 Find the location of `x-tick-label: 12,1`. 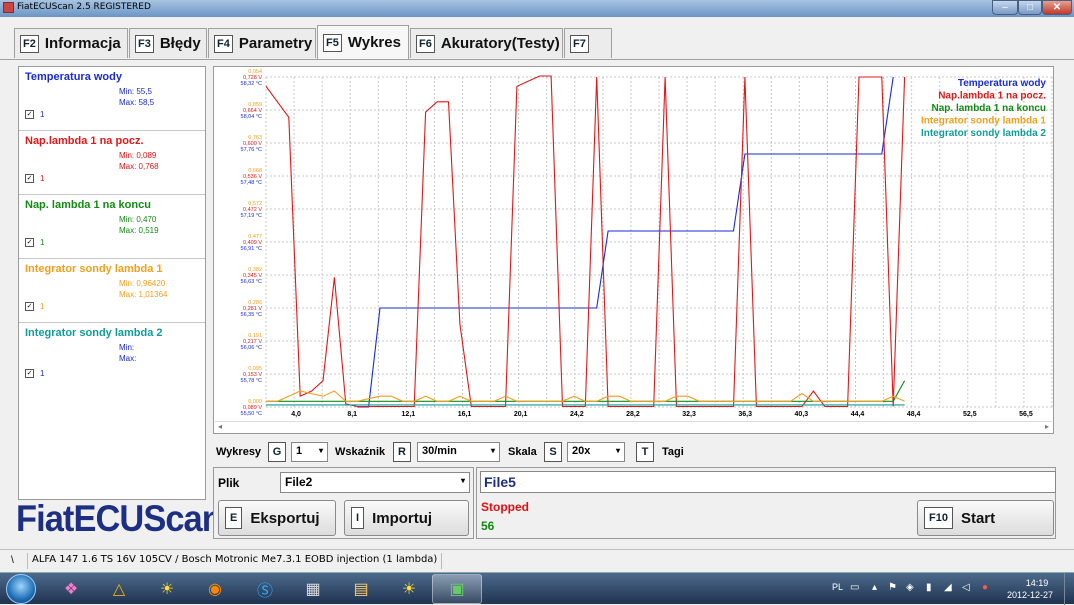

x-tick-label: 12,1 is located at coordinates (409, 414).